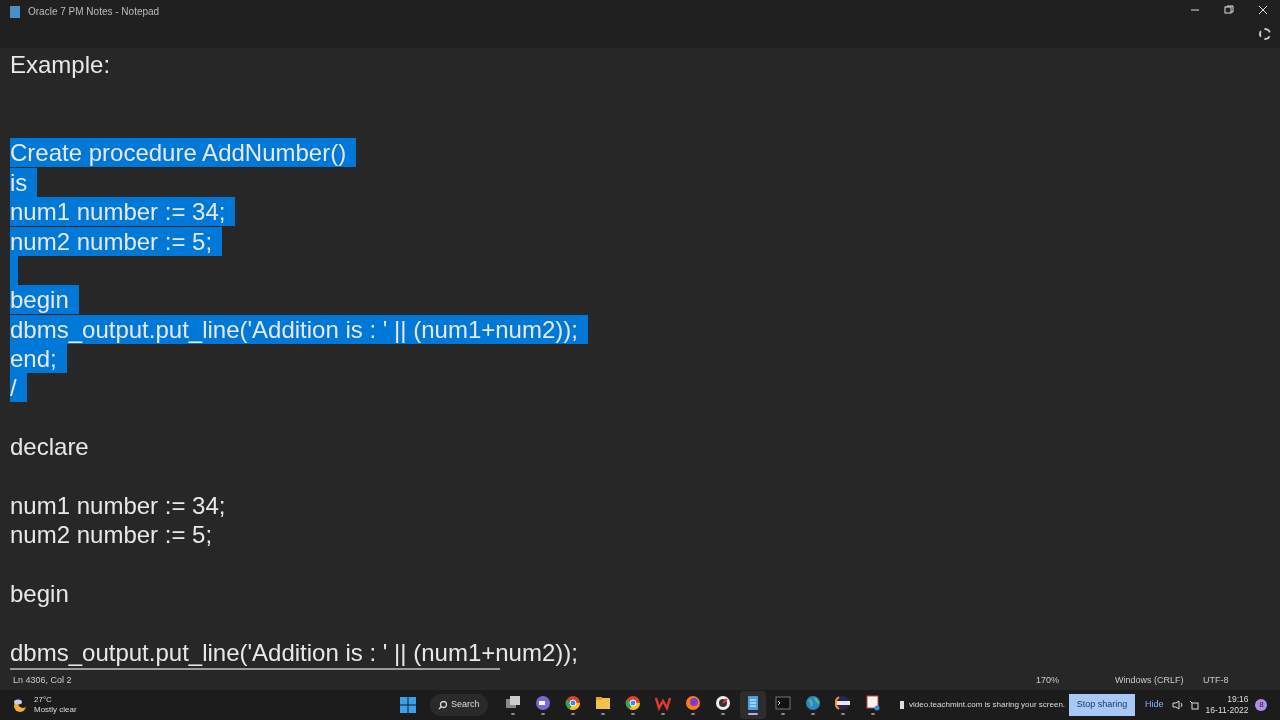 The height and width of the screenshot is (720, 1280). I want to click on speaker-icon, so click(1177, 705).